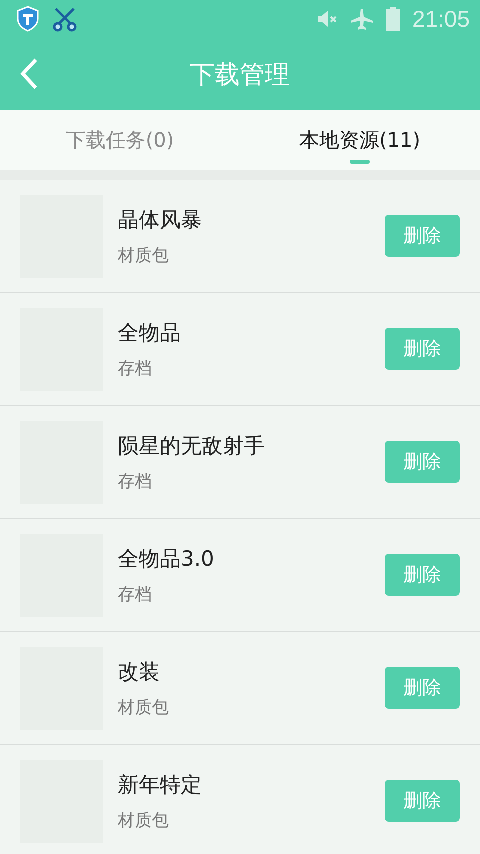 The image size is (480, 854). I want to click on mute-icon, so click(327, 19).